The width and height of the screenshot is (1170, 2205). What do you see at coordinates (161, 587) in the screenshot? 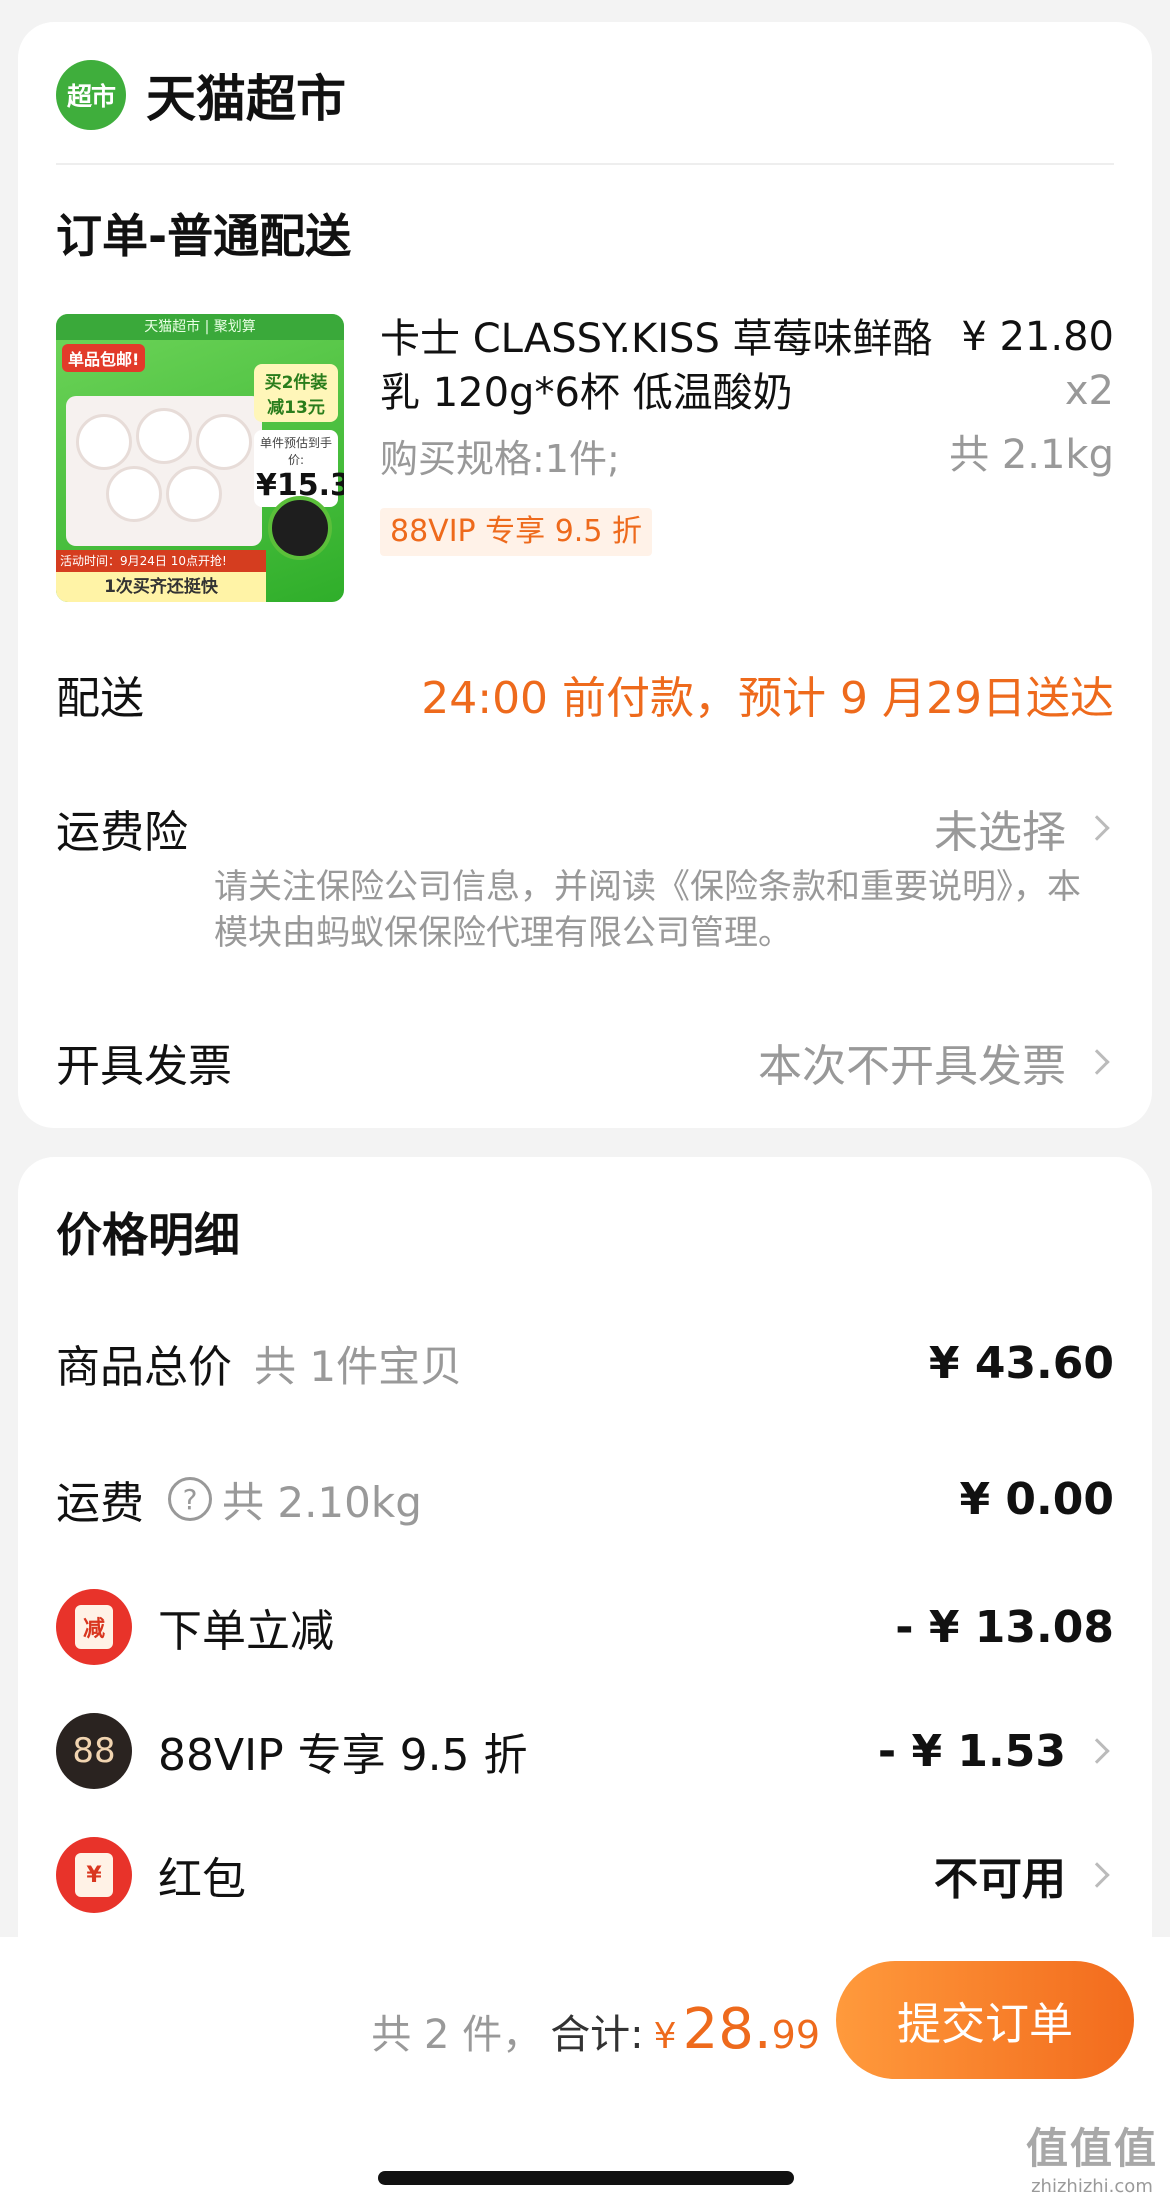
I see `thumb-footer: 1次买齐还挺快` at bounding box center [161, 587].